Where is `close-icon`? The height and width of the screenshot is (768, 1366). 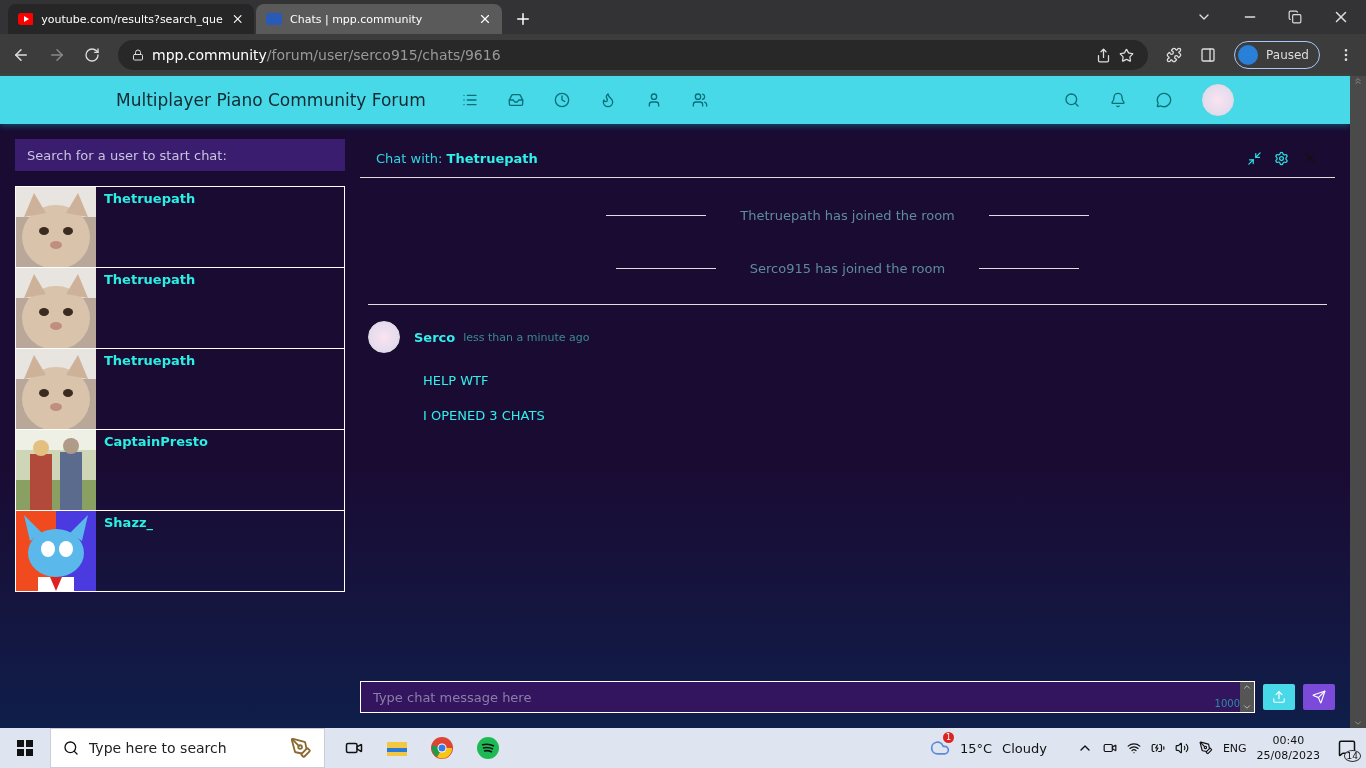 close-icon is located at coordinates (485, 19).